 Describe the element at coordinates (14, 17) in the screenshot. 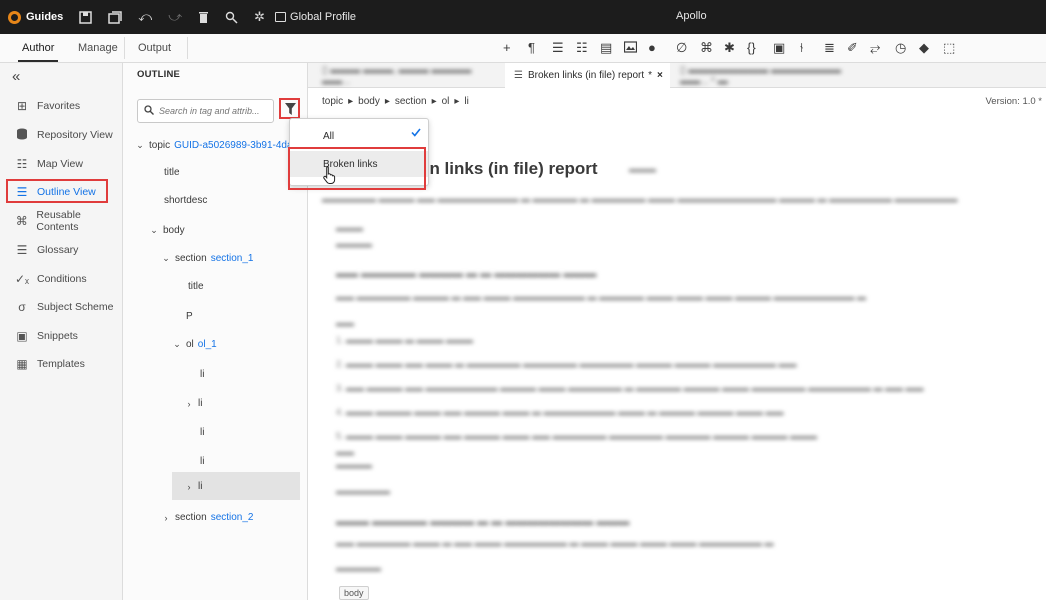

I see `adobe-guides-logo-icon` at that location.